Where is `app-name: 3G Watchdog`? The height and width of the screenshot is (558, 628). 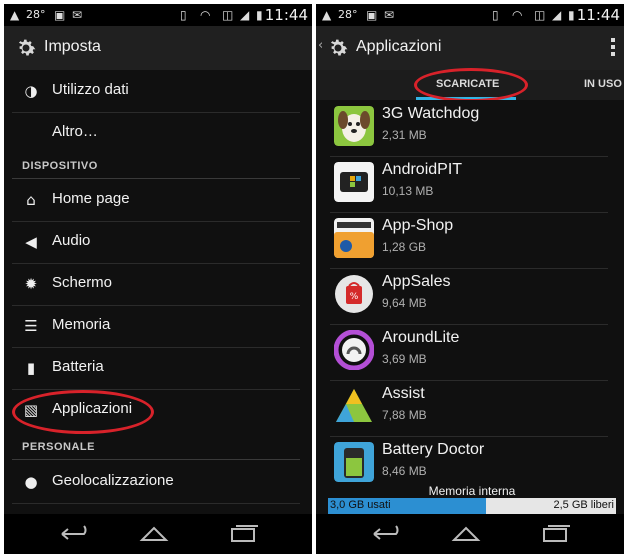 app-name: 3G Watchdog is located at coordinates (431, 113).